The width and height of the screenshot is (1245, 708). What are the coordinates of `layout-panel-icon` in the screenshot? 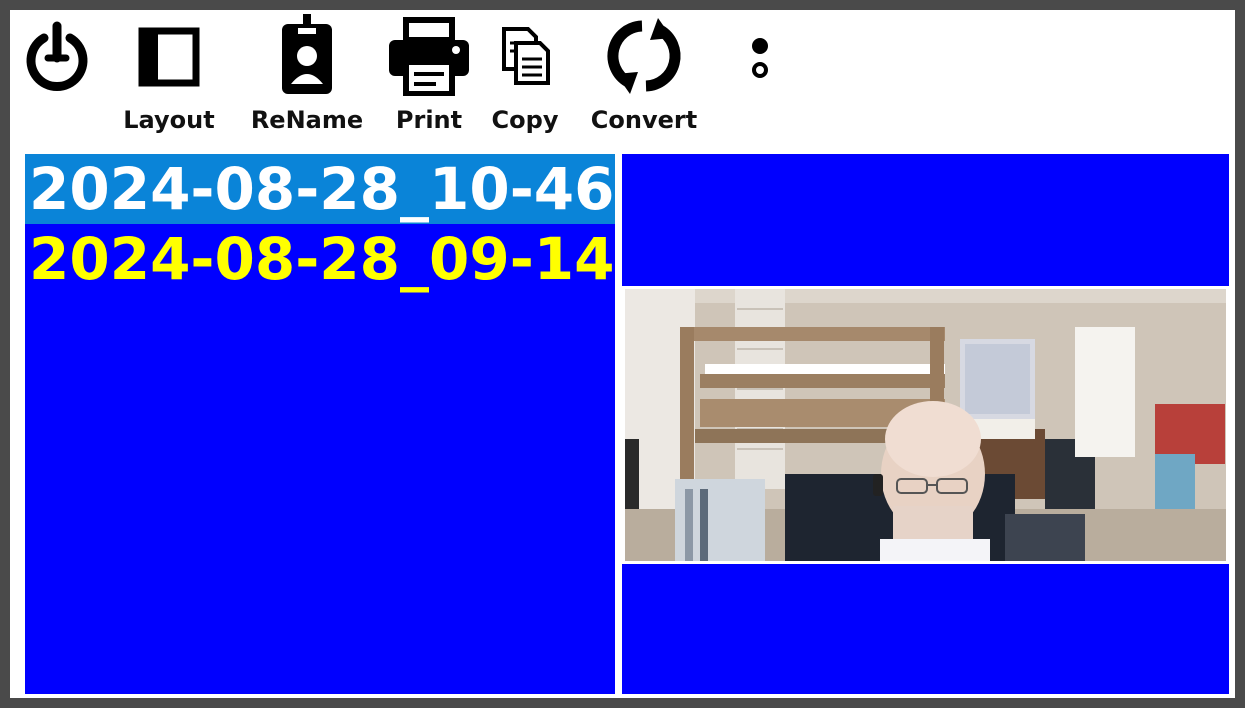 It's located at (169, 57).